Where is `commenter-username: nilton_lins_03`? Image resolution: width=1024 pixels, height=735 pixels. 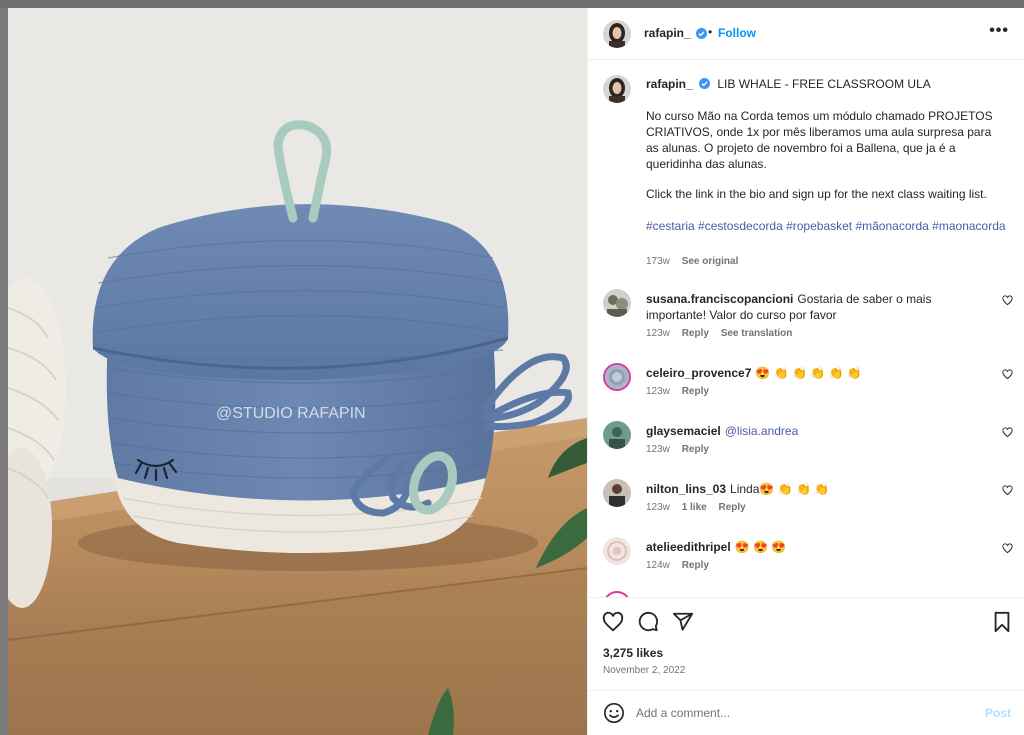
commenter-username: nilton_lins_03 is located at coordinates (686, 489).